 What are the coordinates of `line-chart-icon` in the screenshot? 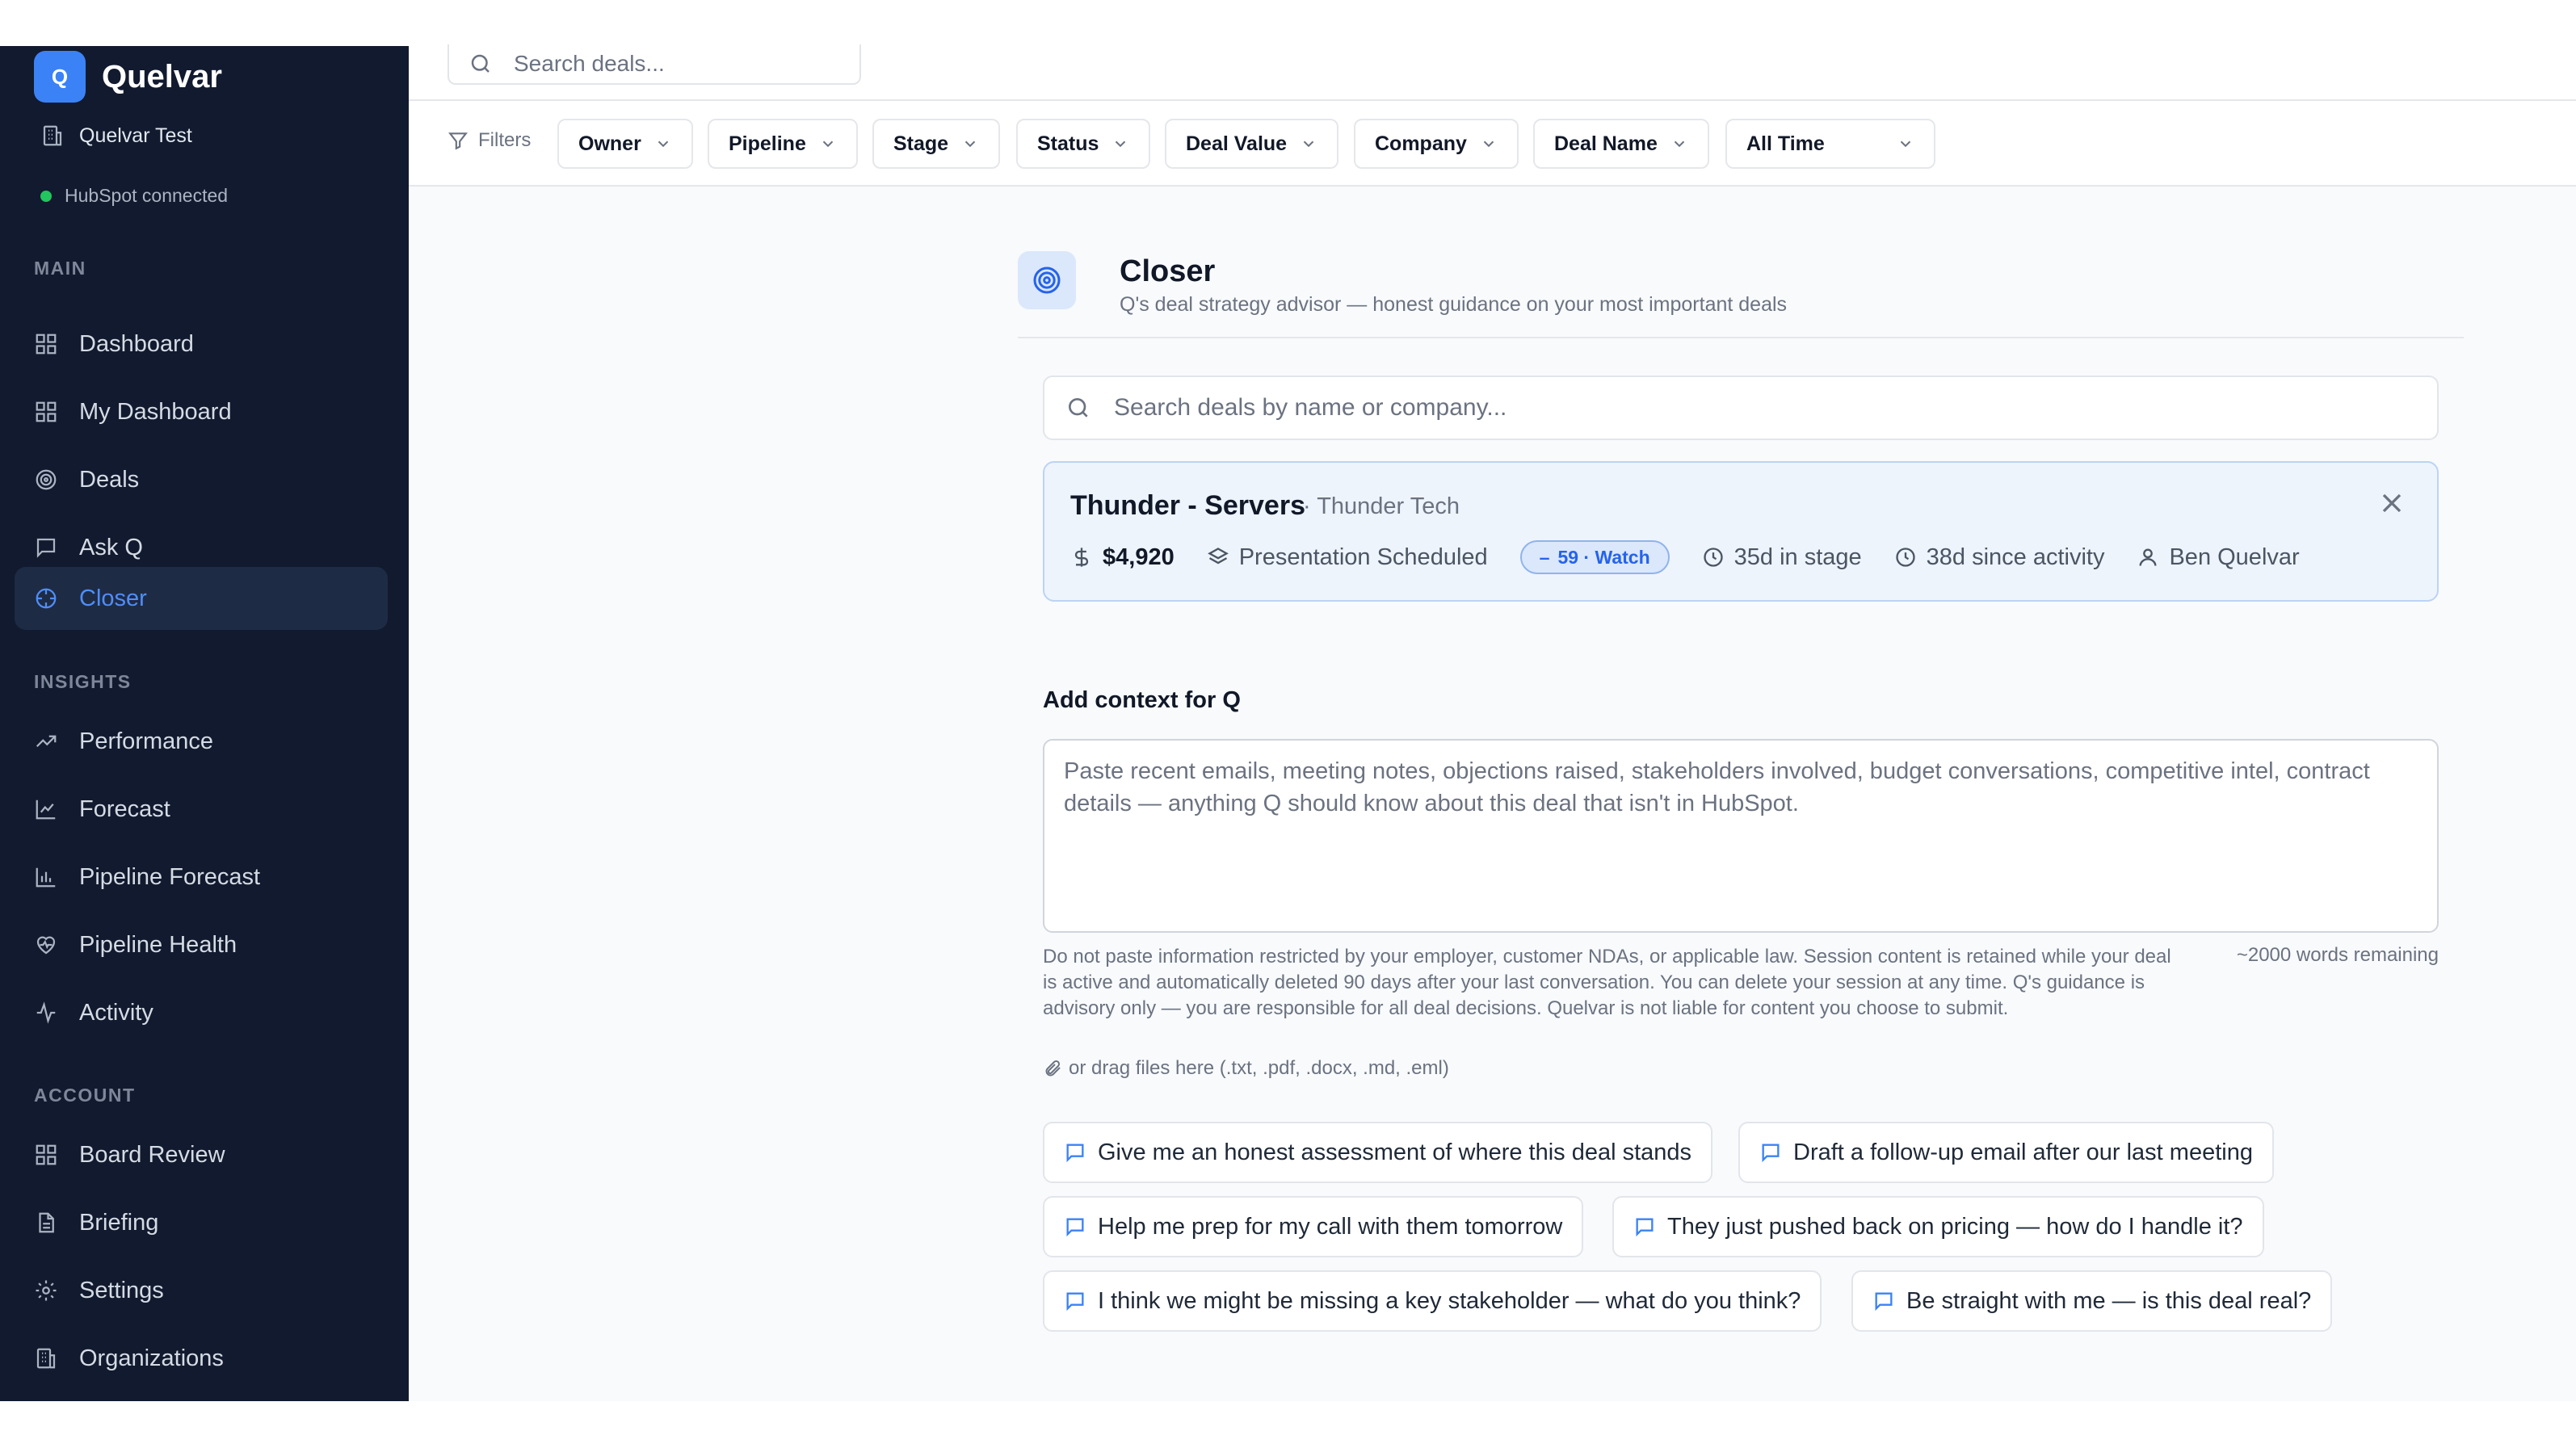 It's located at (46, 810).